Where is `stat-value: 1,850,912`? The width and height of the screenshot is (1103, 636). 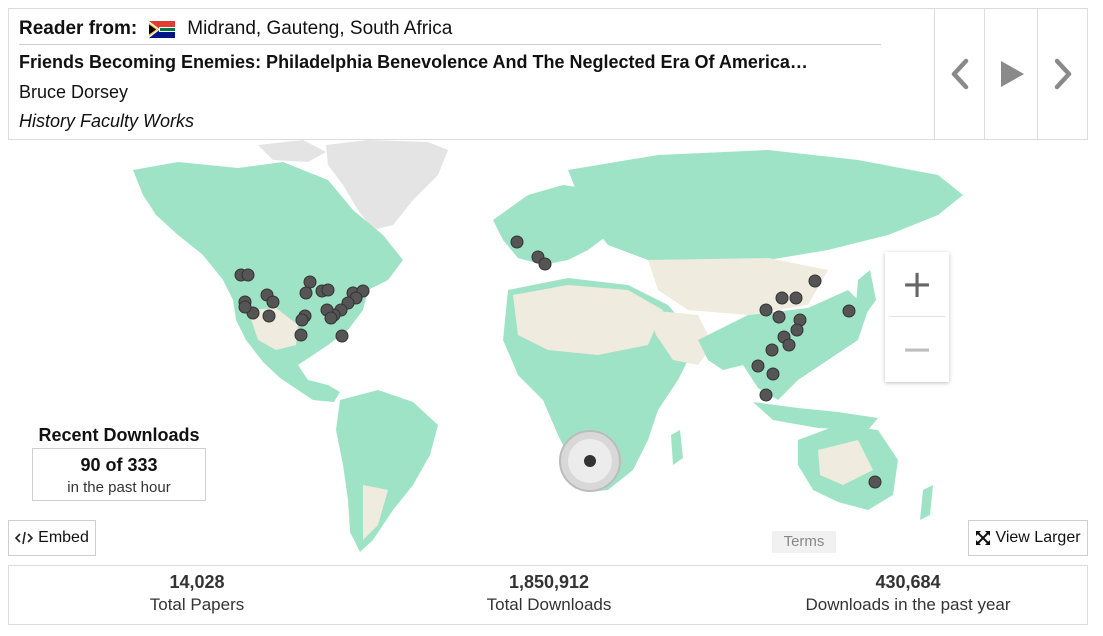
stat-value: 1,850,912 is located at coordinates (549, 582).